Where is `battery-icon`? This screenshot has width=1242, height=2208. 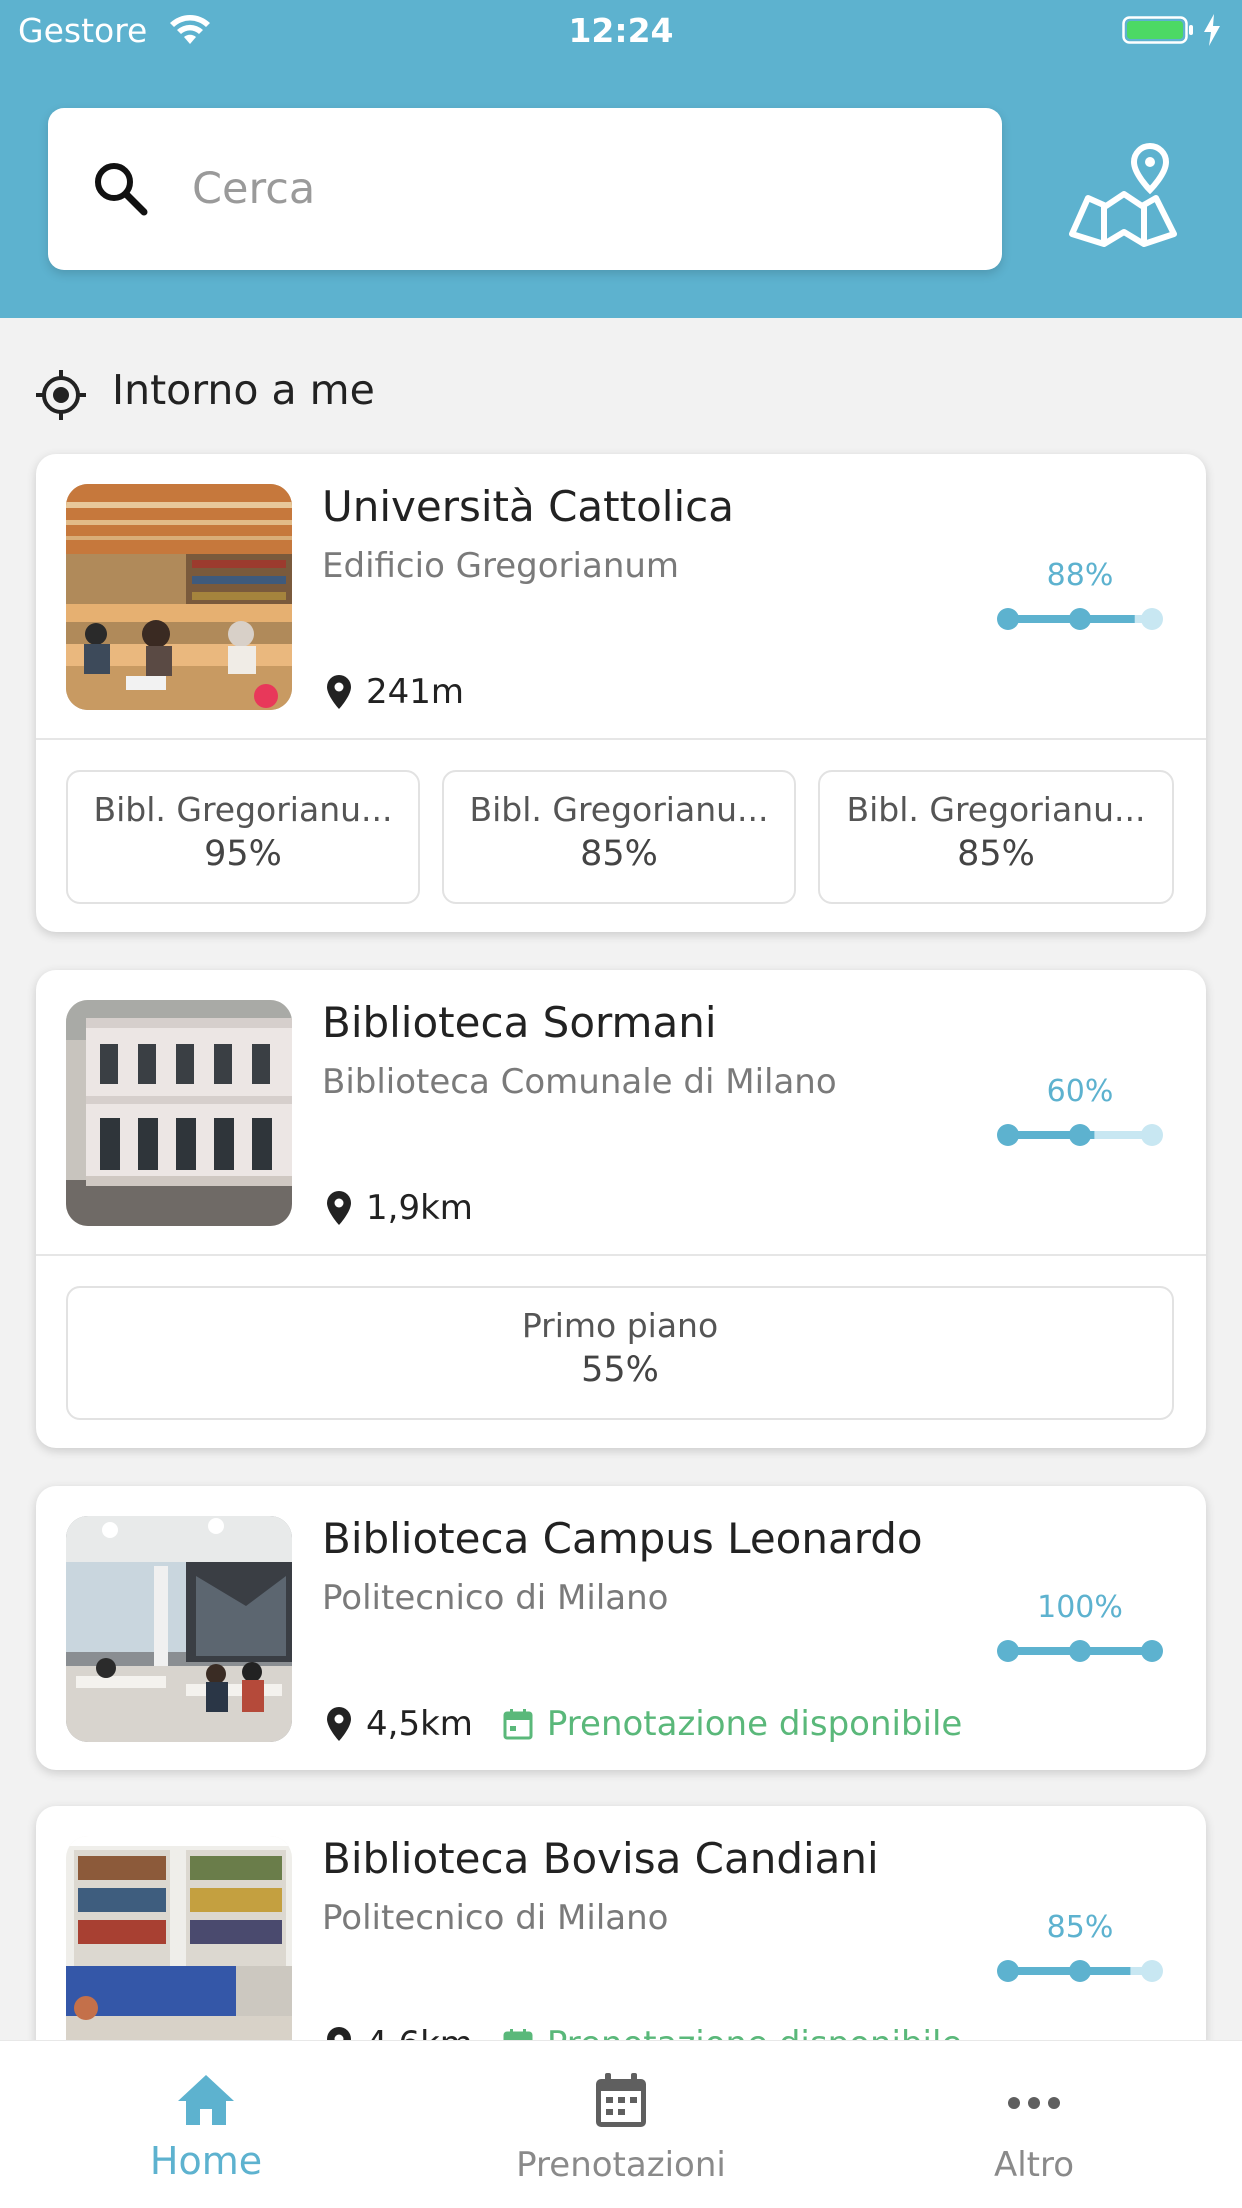 battery-icon is located at coordinates (1157, 30).